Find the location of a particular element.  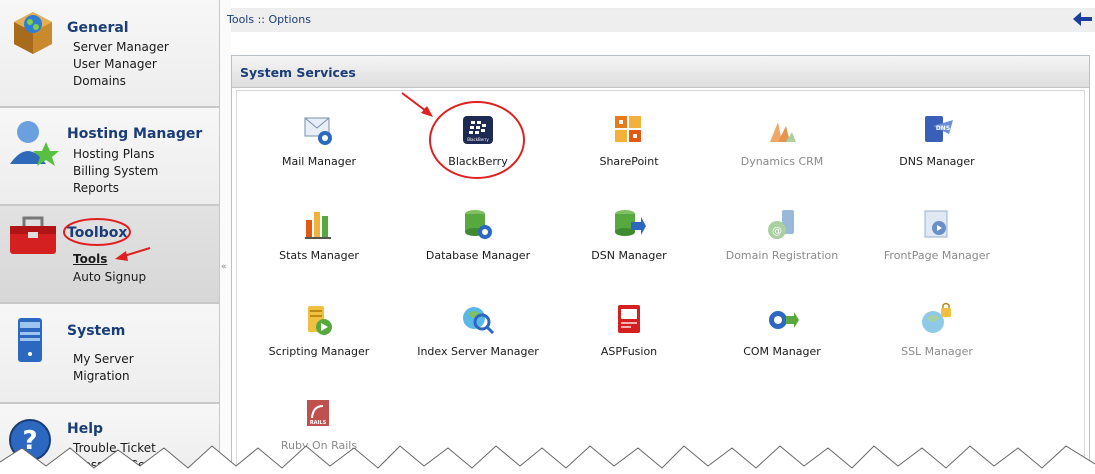

sidebar-item-billing-system: Billing System is located at coordinates (115, 171).